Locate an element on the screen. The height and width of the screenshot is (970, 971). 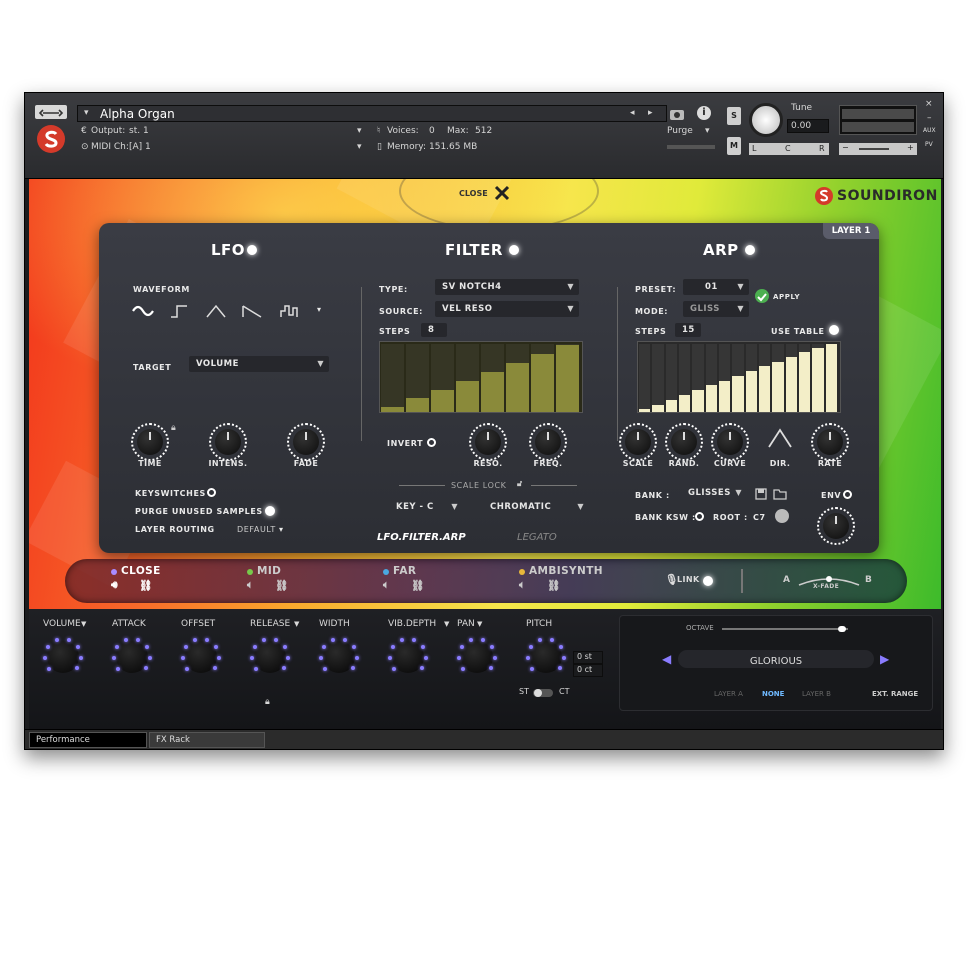
octave-slider is located at coordinates (785, 629).